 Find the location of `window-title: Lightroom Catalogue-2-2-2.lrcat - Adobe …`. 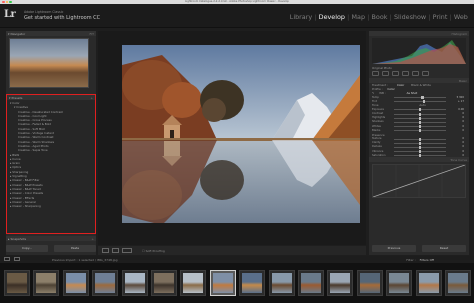

window-title: Lightroom Catalogue-2-2-2.lrcat - Adobe … is located at coordinates (237, 2).